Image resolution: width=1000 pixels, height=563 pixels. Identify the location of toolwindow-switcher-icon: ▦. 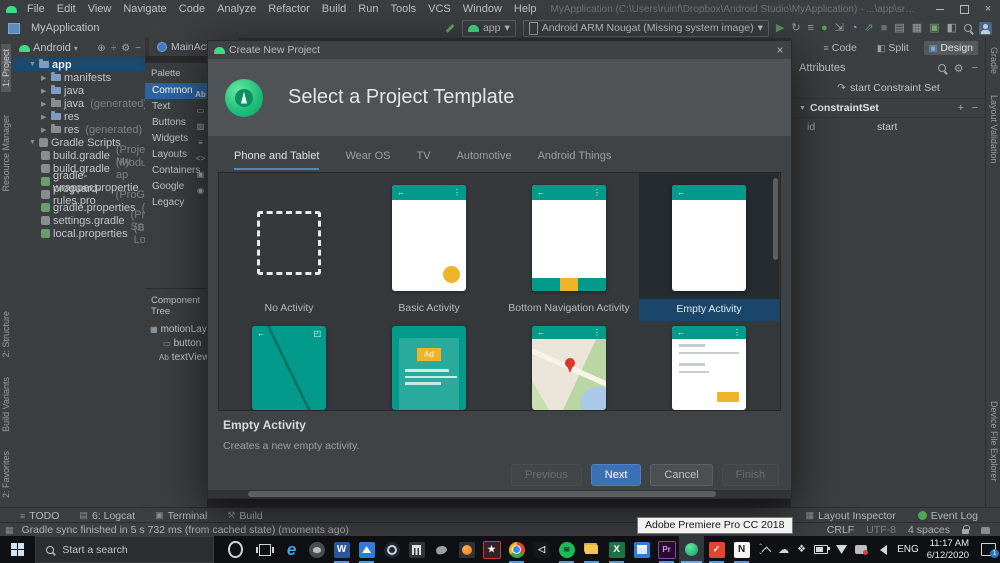
(9, 530).